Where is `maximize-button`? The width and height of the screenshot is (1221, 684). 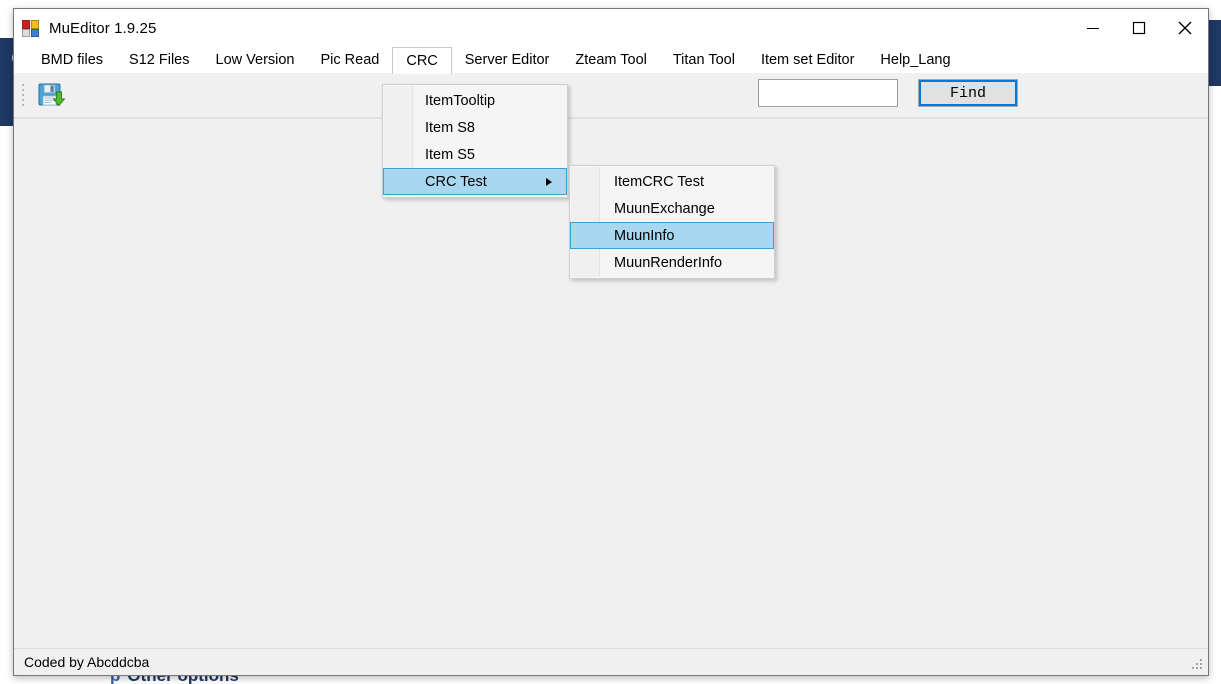 maximize-button is located at coordinates (1139, 28).